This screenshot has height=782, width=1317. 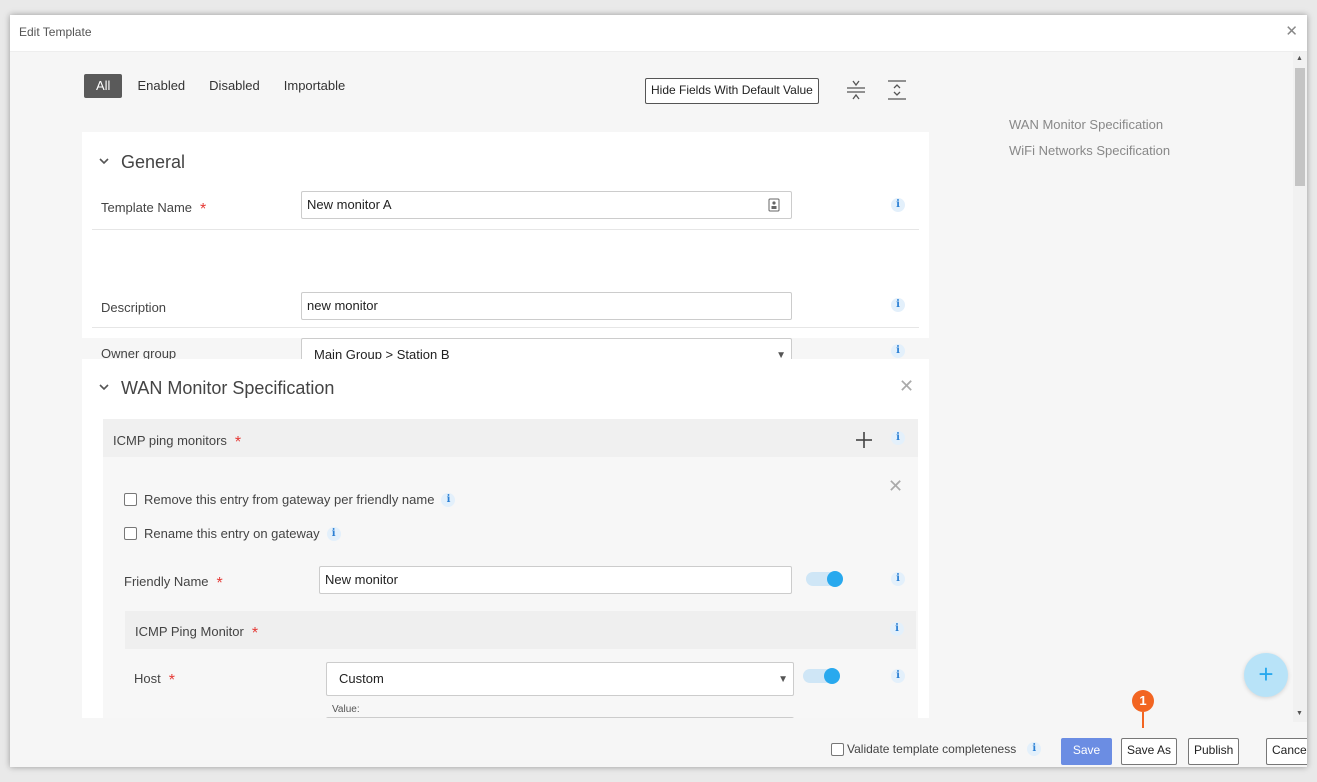 What do you see at coordinates (130, 499) in the screenshot?
I see `remove-entry-checkbox` at bounding box center [130, 499].